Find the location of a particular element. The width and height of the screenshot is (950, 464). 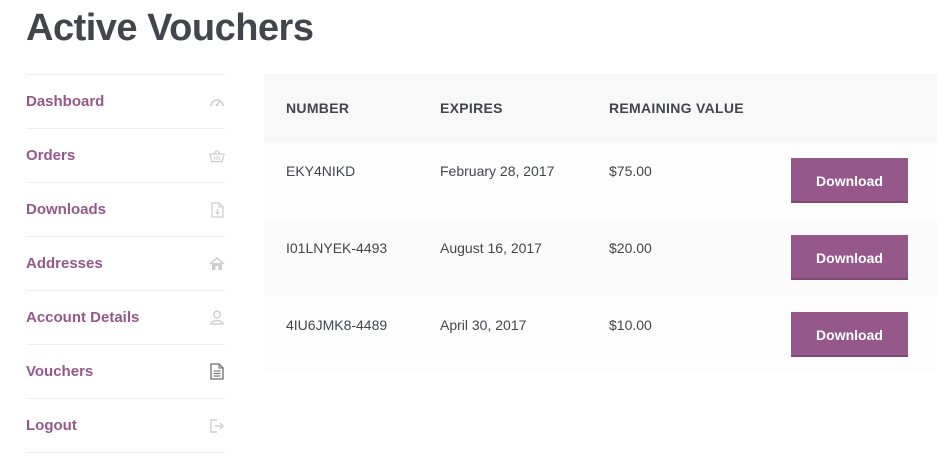

sidebar-item-account-details: Account Details is located at coordinates (125, 318).